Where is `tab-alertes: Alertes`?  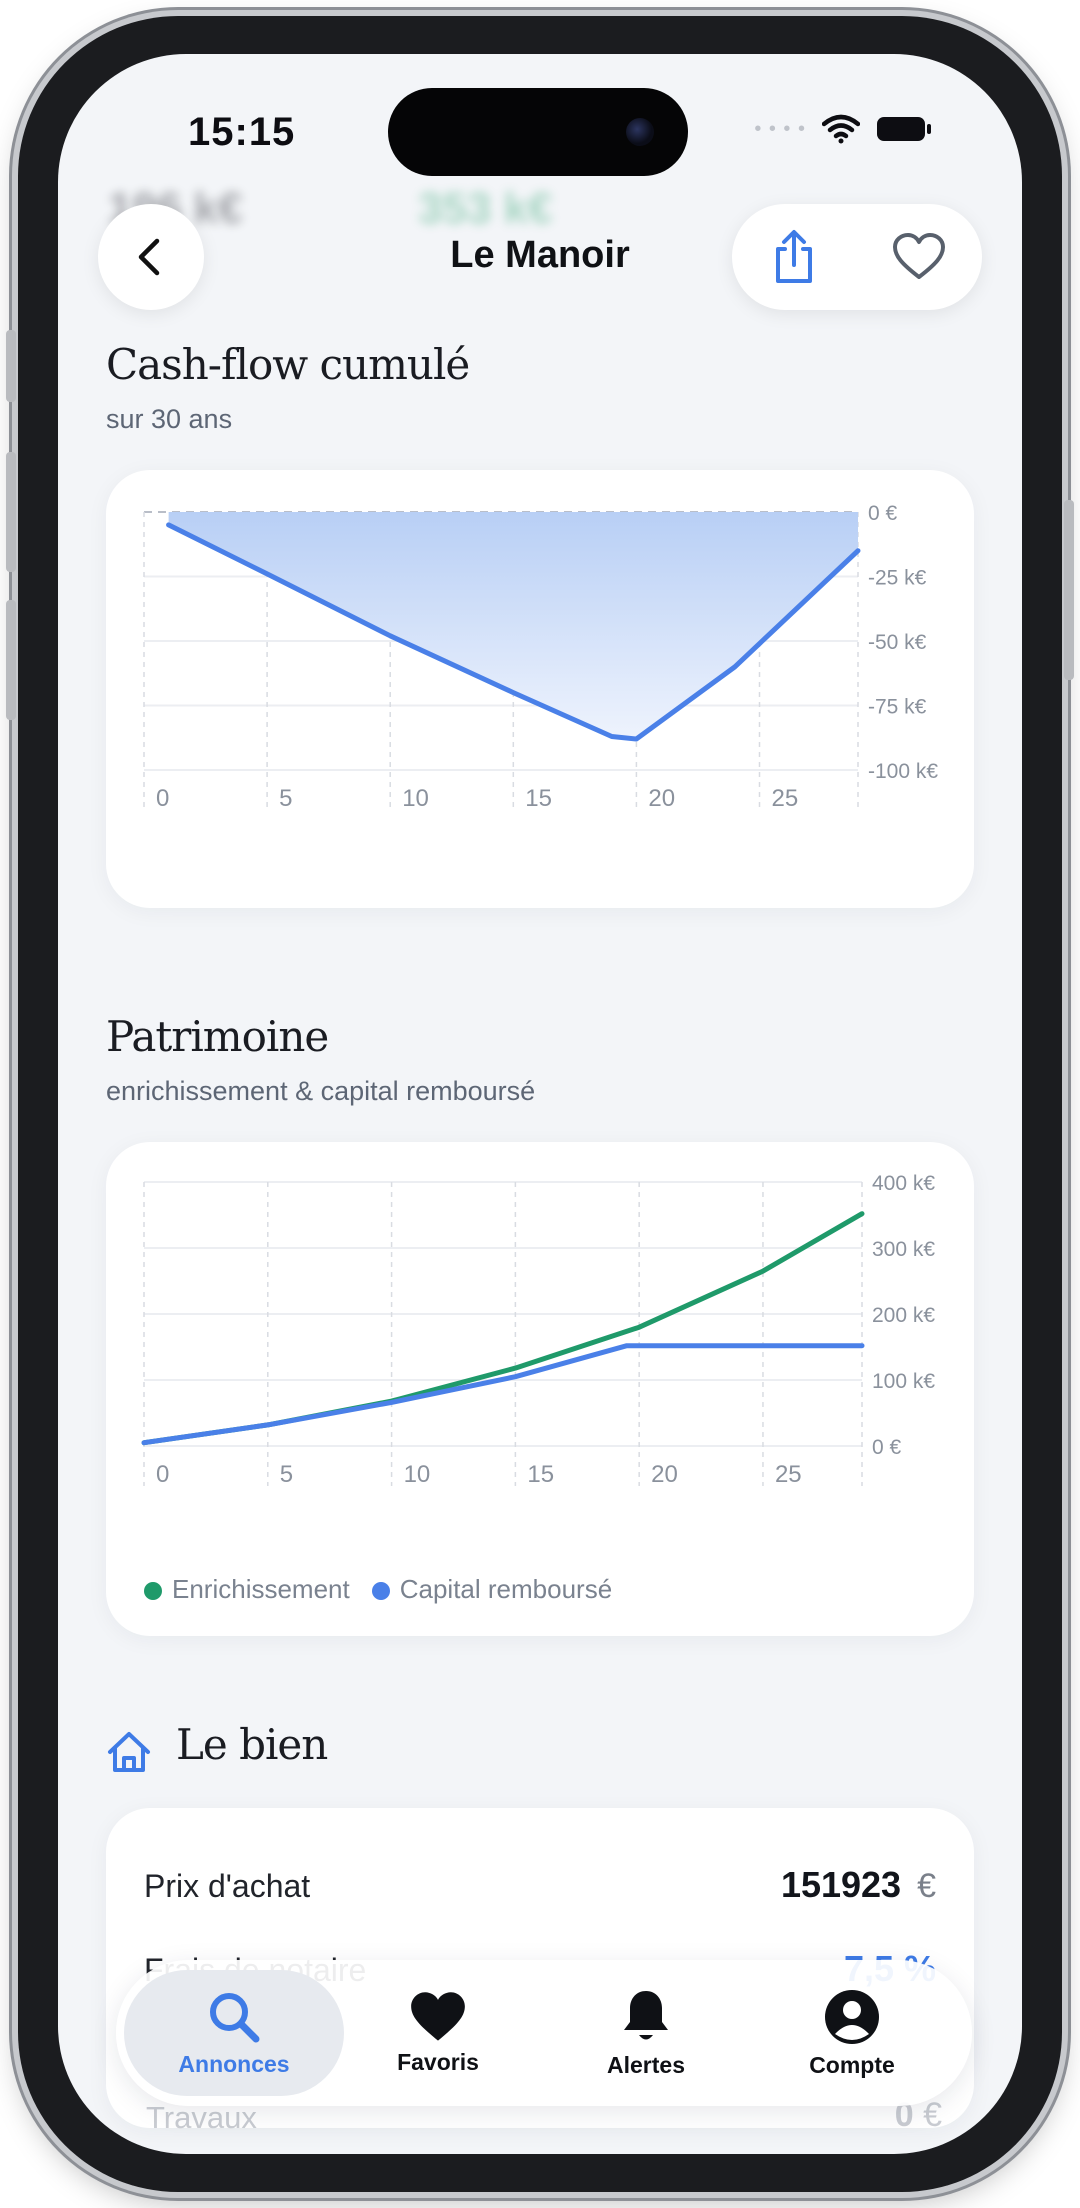
tab-alertes: Alertes is located at coordinates (646, 2033).